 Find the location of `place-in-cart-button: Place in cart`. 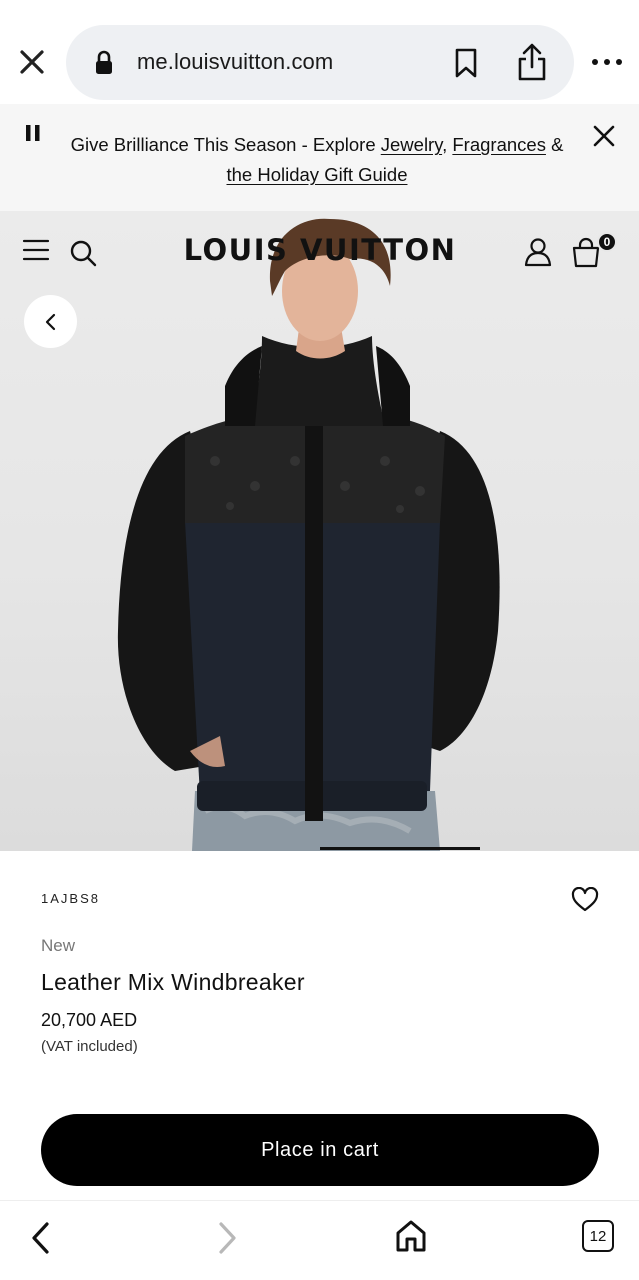

place-in-cart-button: Place in cart is located at coordinates (320, 1150).